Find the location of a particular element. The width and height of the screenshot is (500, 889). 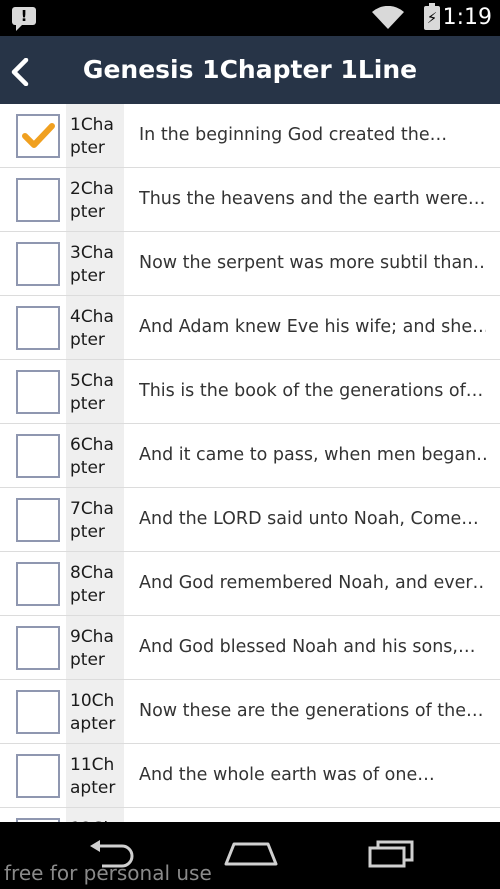

wifi-icon is located at coordinates (388, 17).